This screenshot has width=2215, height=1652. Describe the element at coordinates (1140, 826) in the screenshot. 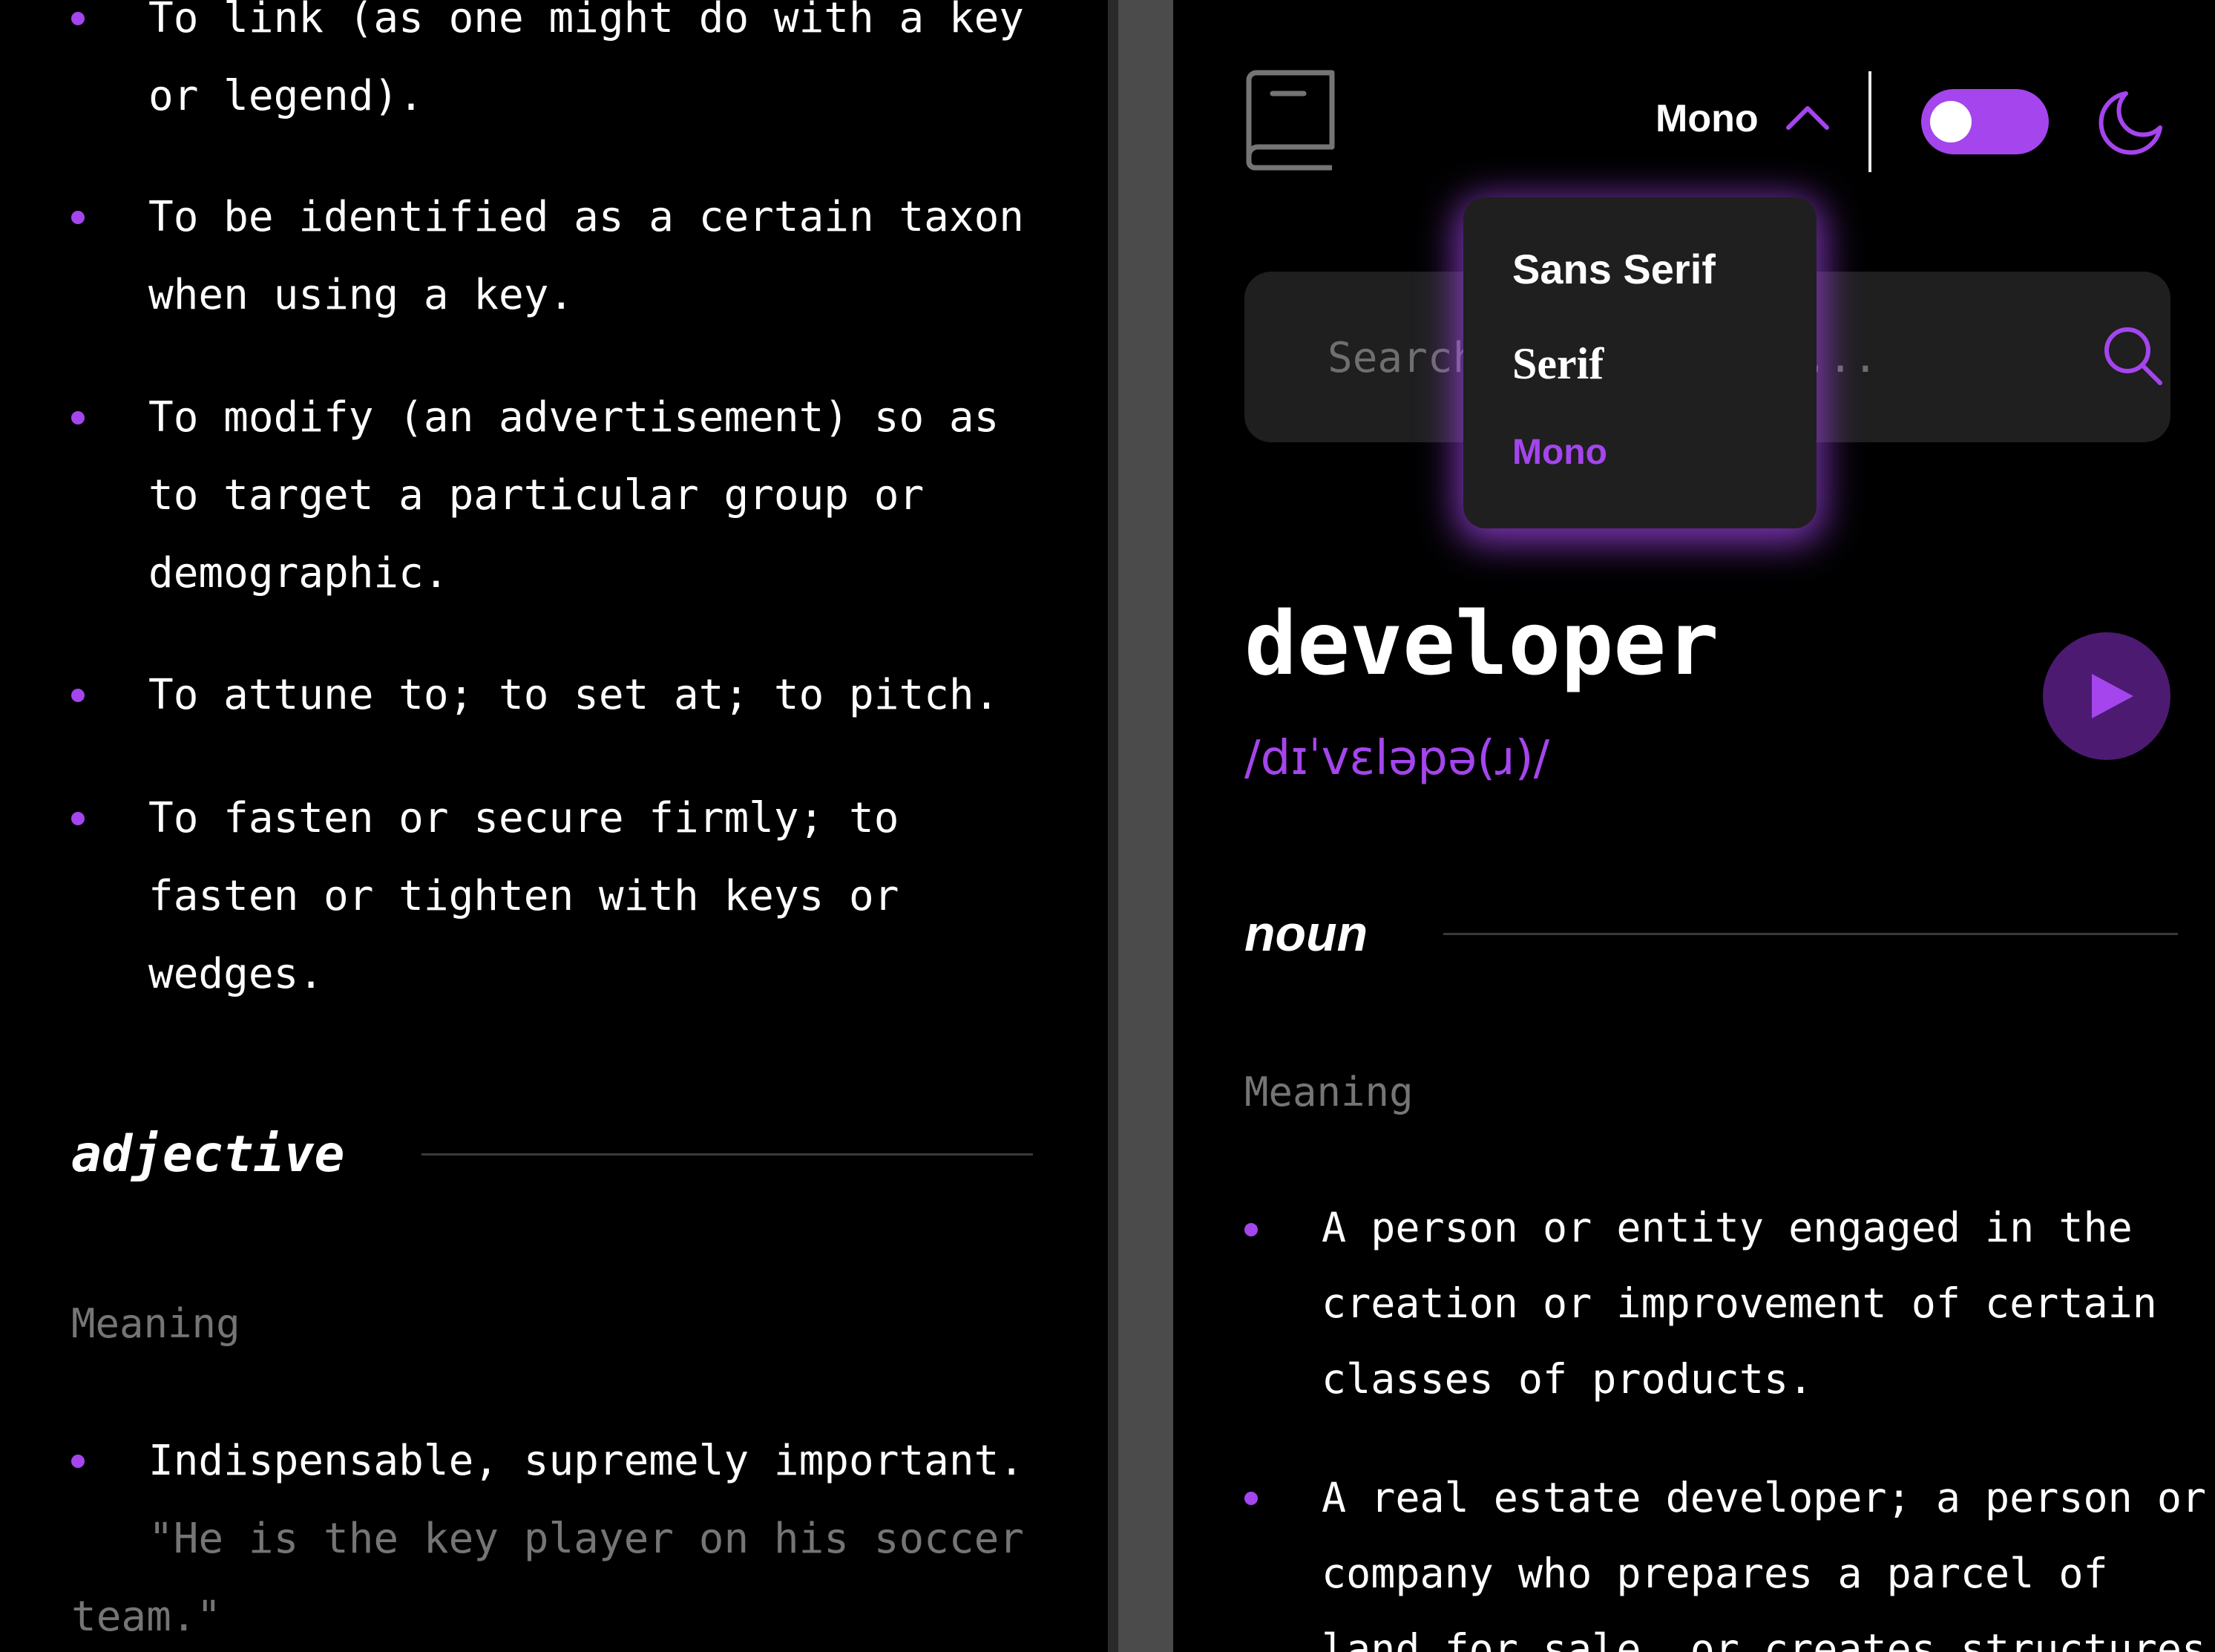

I see `panel-divider` at that location.